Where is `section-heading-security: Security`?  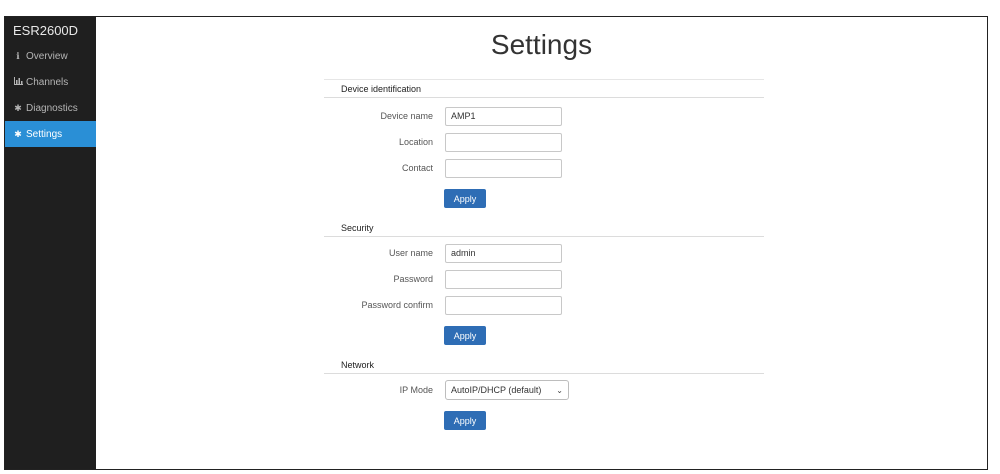
section-heading-security: Security is located at coordinates (544, 228).